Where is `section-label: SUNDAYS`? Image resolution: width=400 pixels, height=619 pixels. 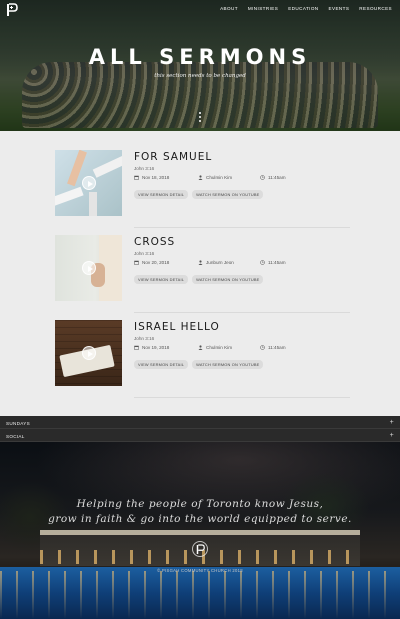
section-label: SUNDAYS is located at coordinates (18, 423).